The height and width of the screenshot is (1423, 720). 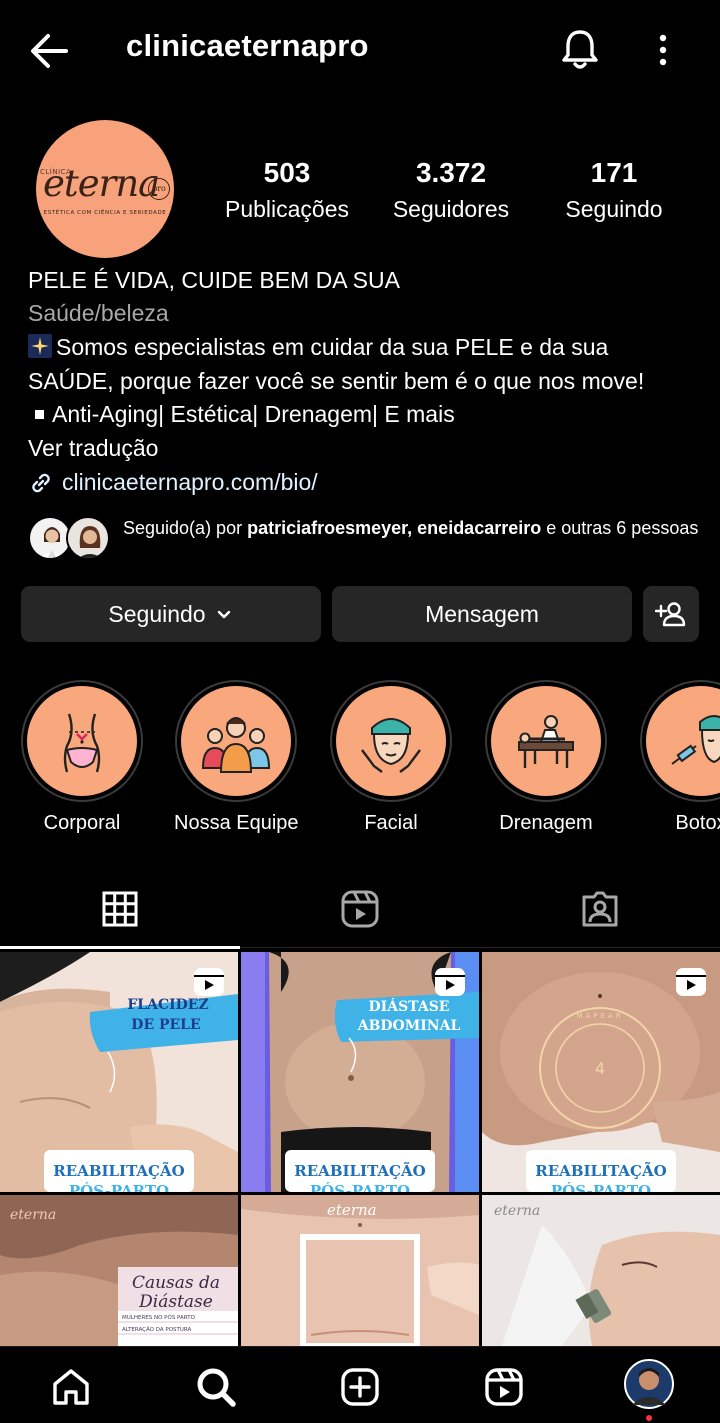 I want to click on logo-main-text: eterna, so click(x=101, y=183).